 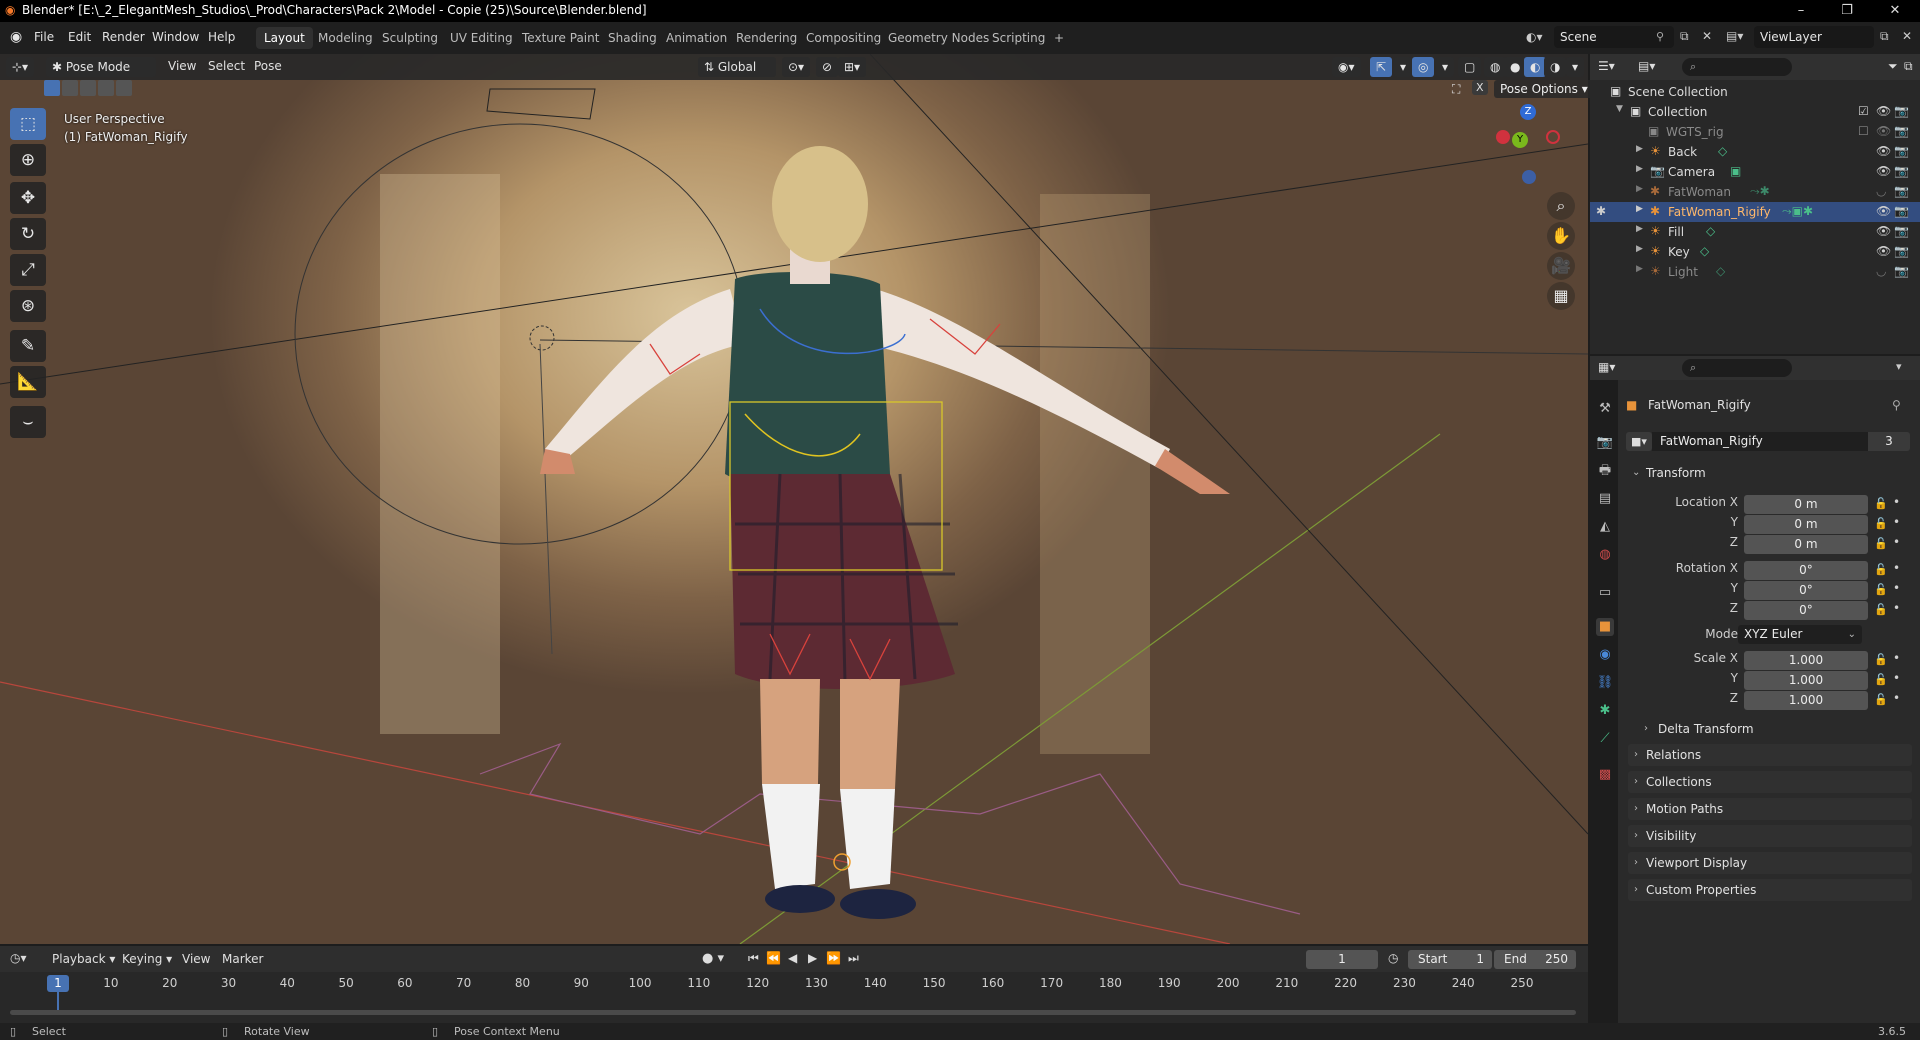 I want to click on visibility-panel: › Visibility, so click(x=1770, y=836).